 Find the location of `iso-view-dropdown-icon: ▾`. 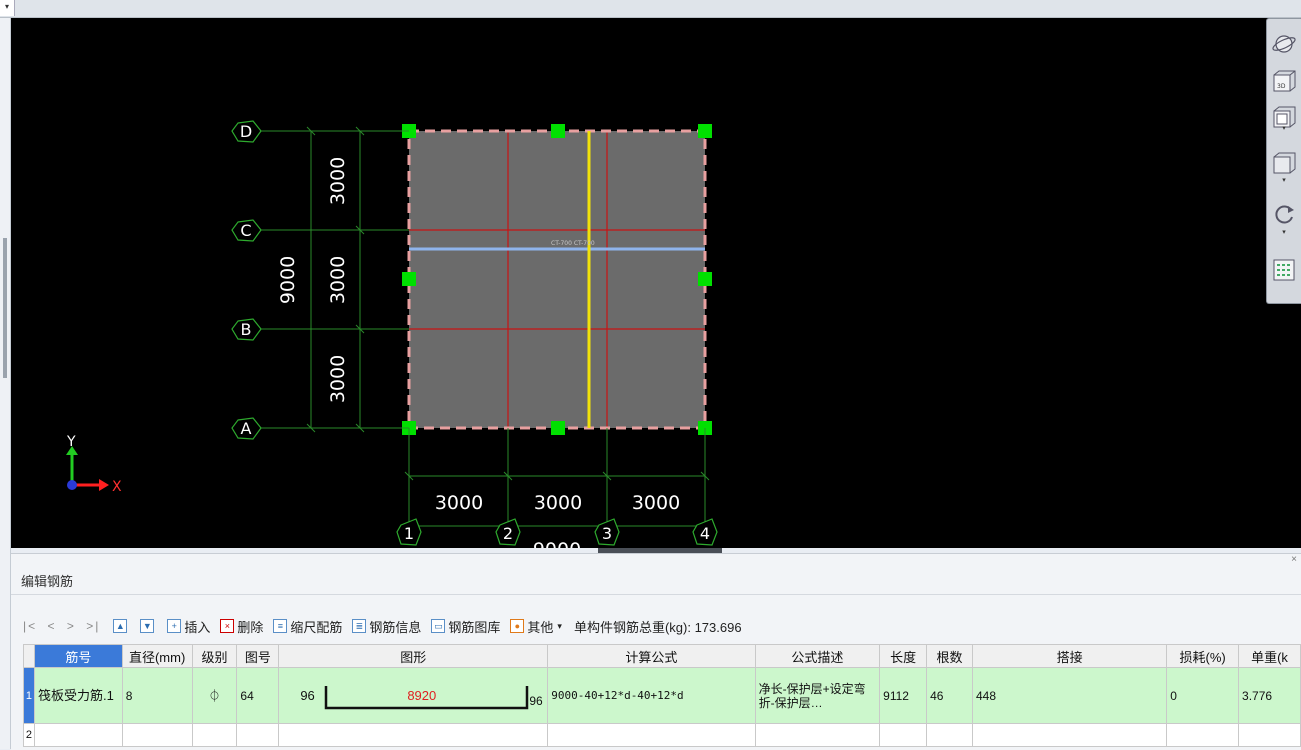

iso-view-dropdown-icon: ▾ is located at coordinates (1284, 180).